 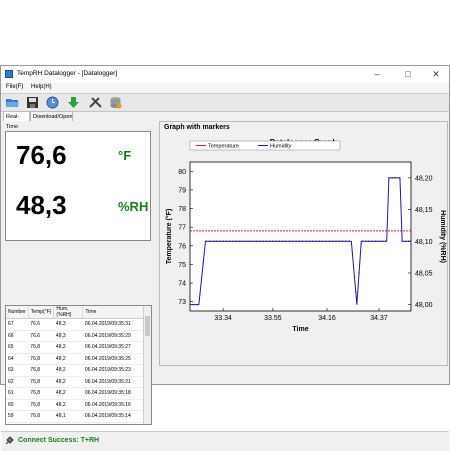 I want to click on graph-panel-title: Graph with markers, so click(x=197, y=127).